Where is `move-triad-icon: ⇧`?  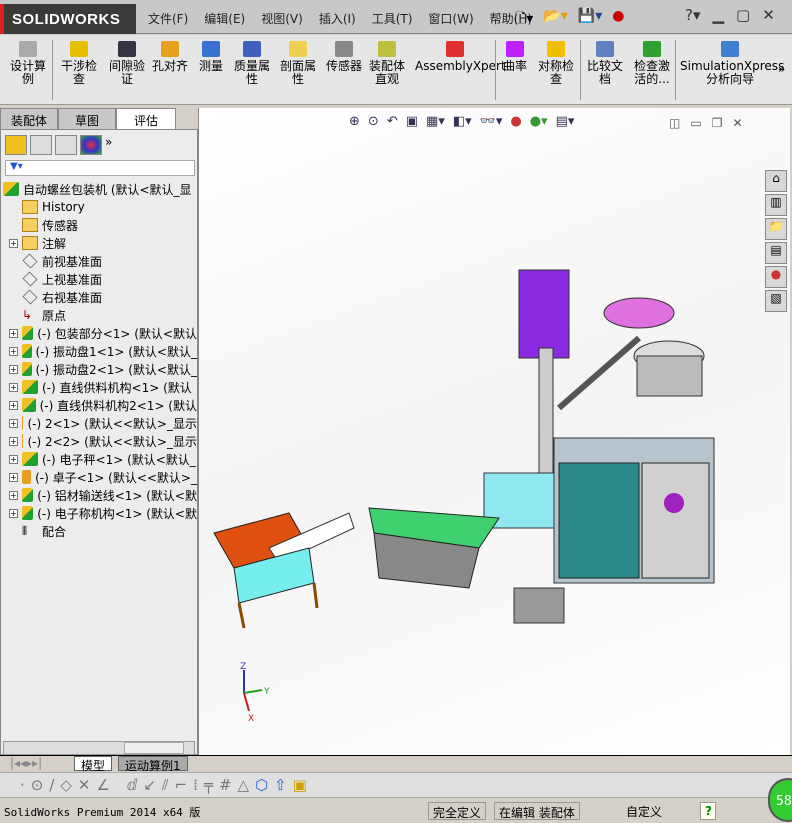
move-triad-icon: ⇧ is located at coordinates (283, 785).